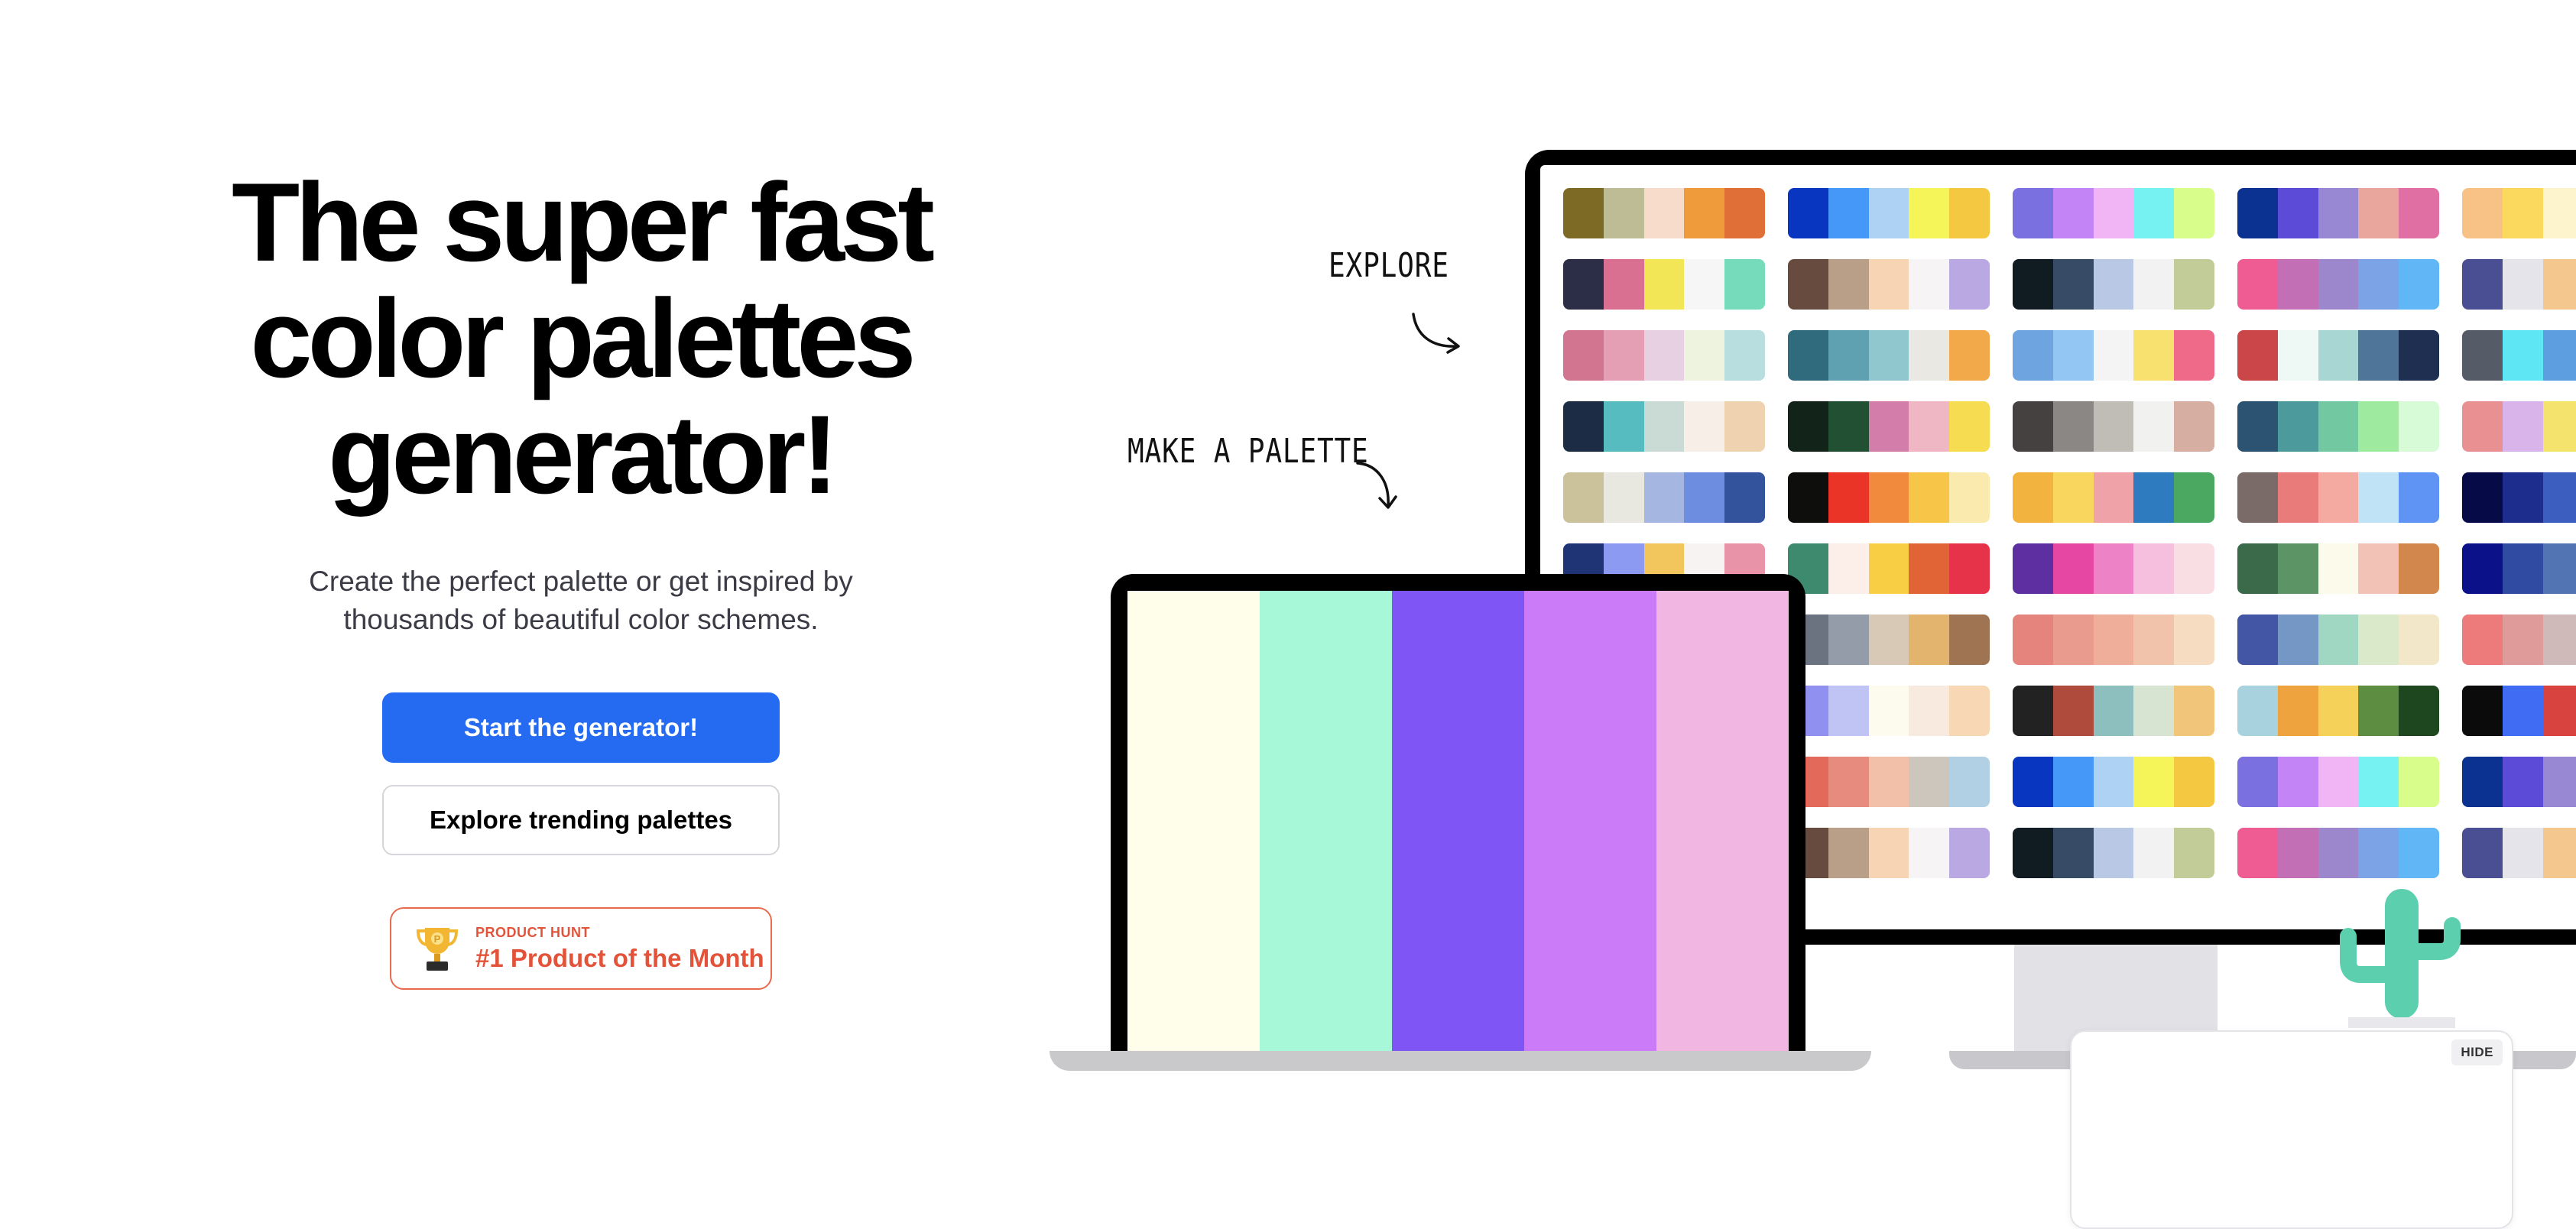  I want to click on badge-title: #1 Product of the Month, so click(619, 958).